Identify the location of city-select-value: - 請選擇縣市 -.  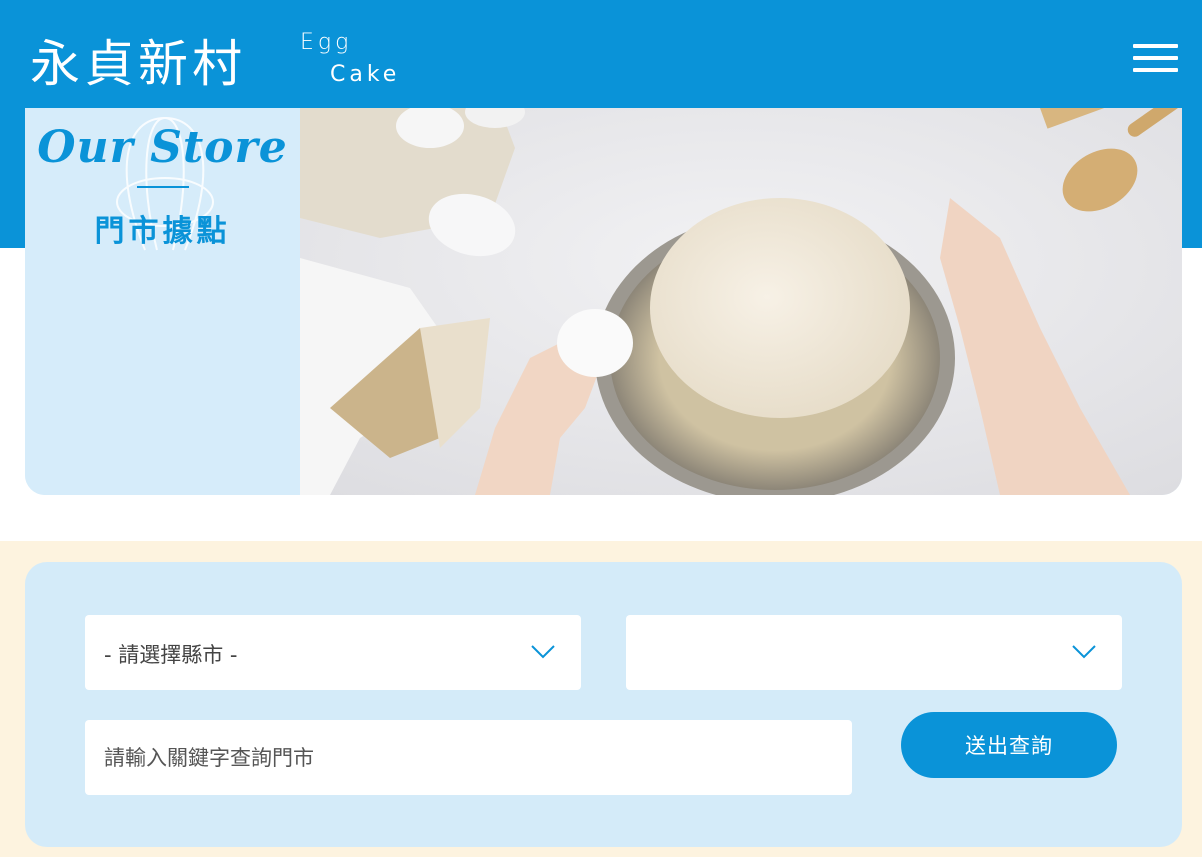
(171, 655).